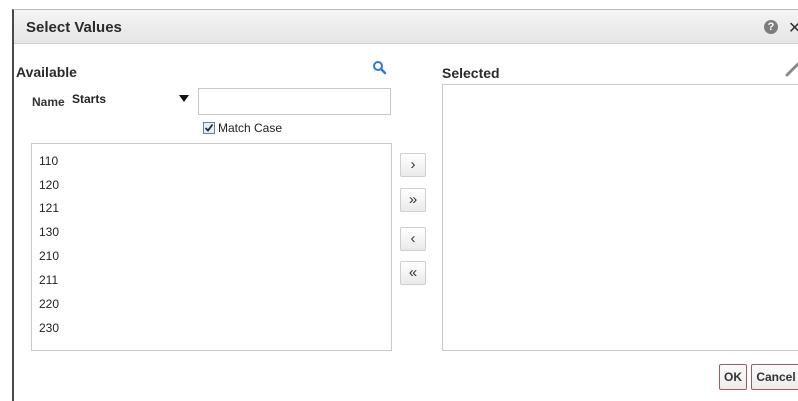 This screenshot has width=798, height=401. What do you see at coordinates (771, 27) in the screenshot?
I see `help-icon: ?` at bounding box center [771, 27].